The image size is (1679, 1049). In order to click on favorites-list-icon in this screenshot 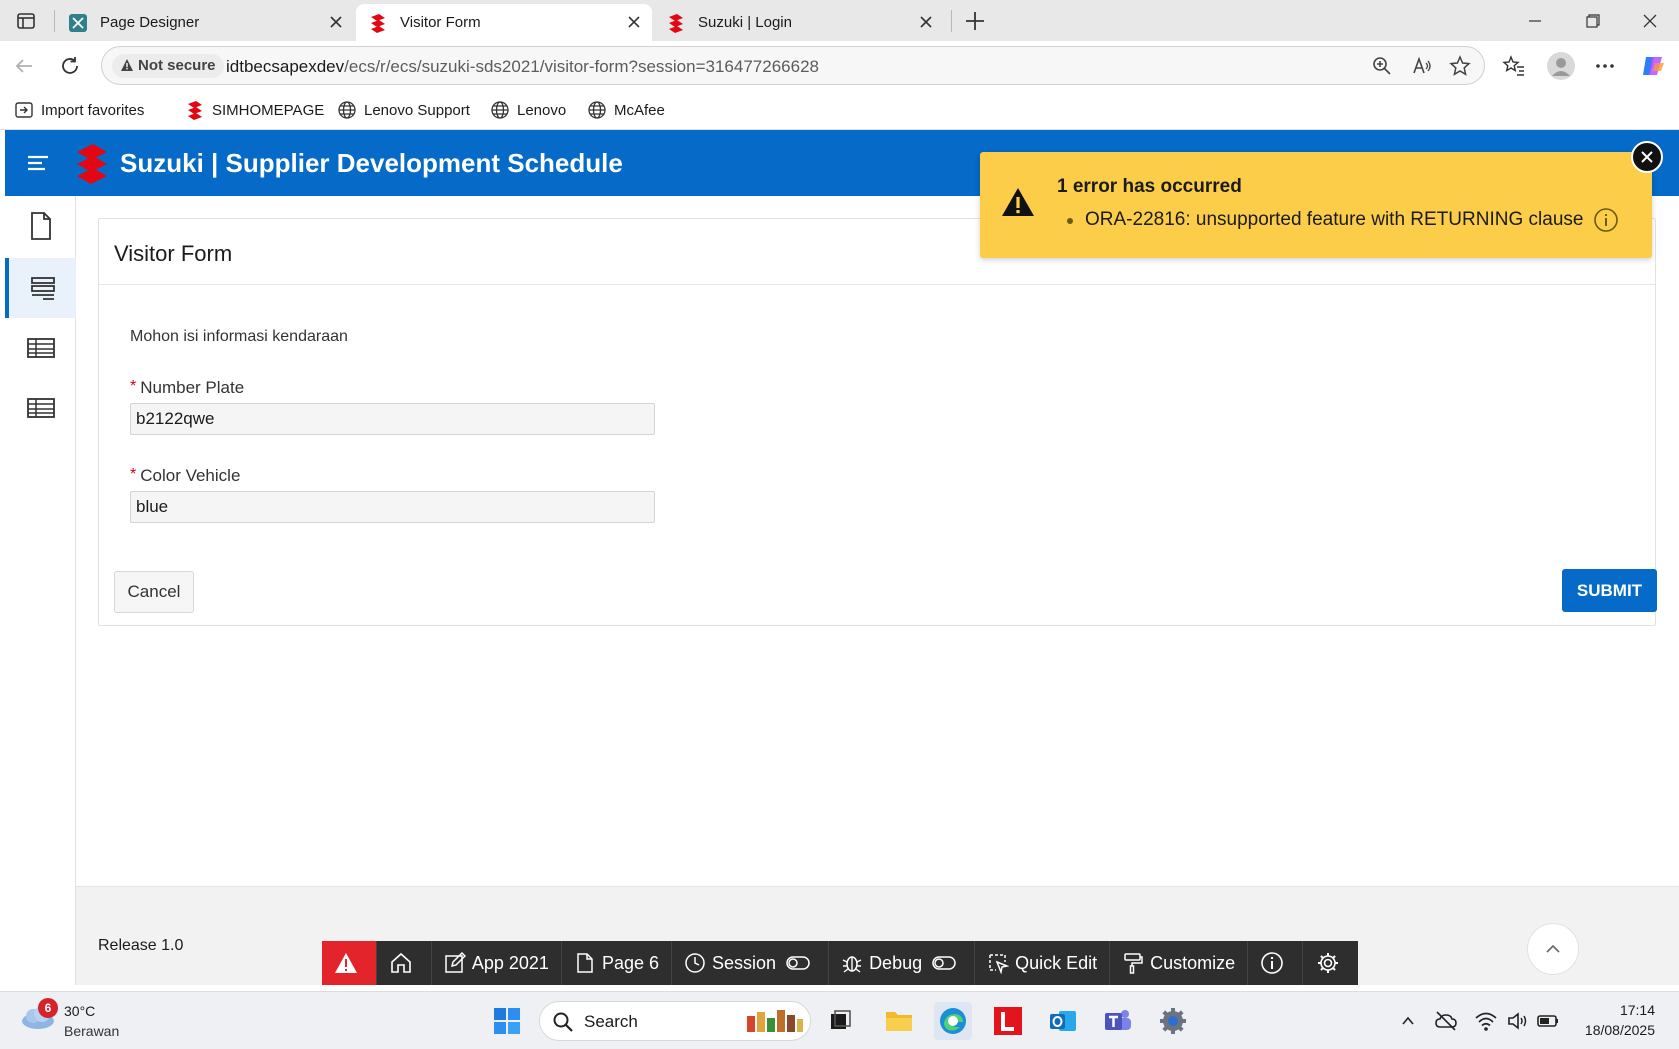, I will do `click(1514, 66)`.